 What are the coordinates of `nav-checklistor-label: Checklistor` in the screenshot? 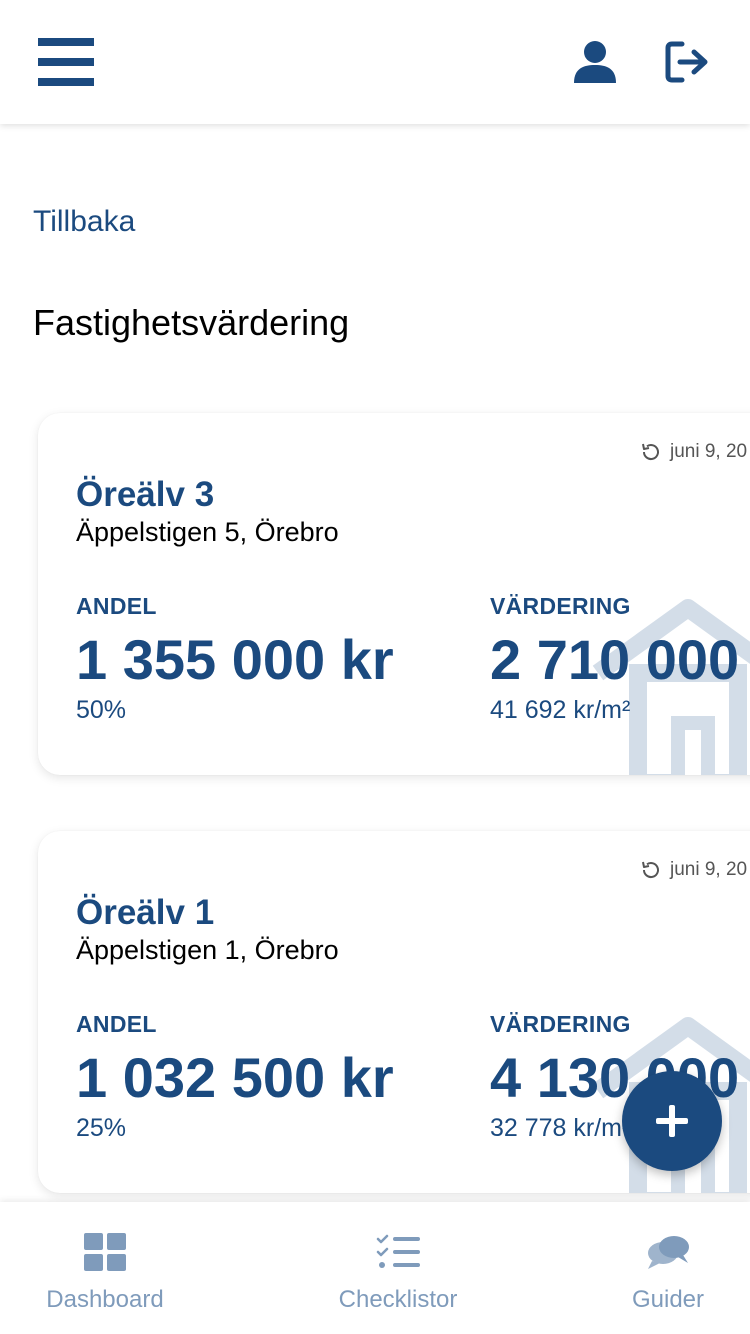 It's located at (398, 1299).